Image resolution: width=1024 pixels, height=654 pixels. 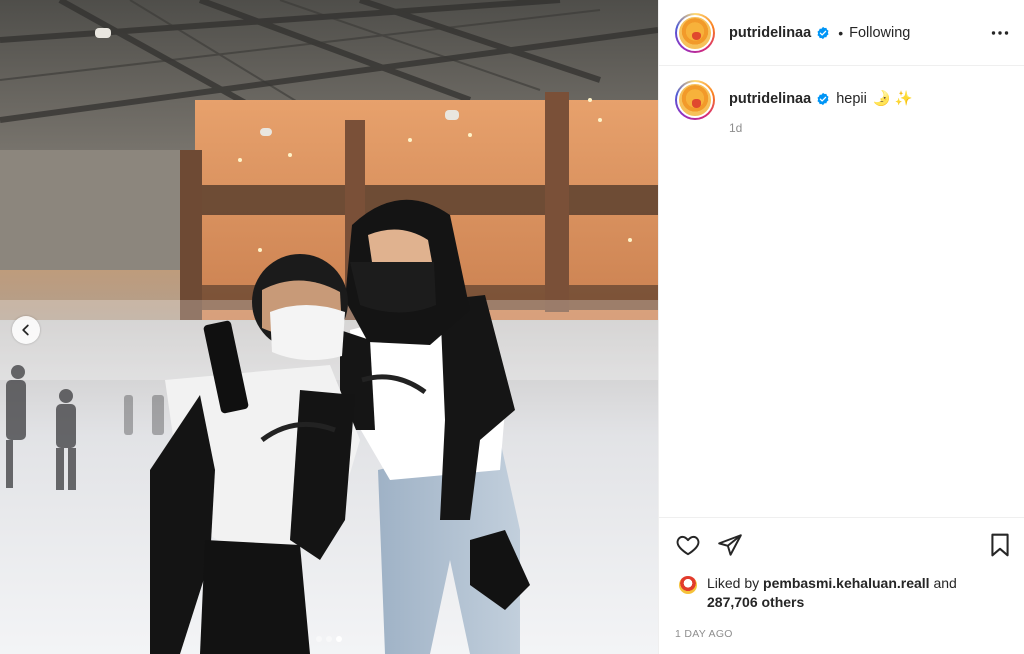 I want to click on carousel-dot-active, so click(x=339, y=639).